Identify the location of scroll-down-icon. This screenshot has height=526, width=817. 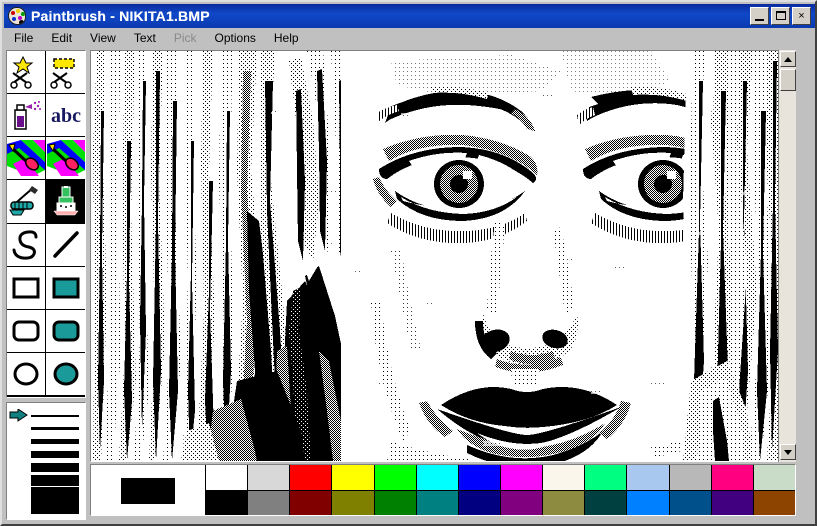
(788, 452).